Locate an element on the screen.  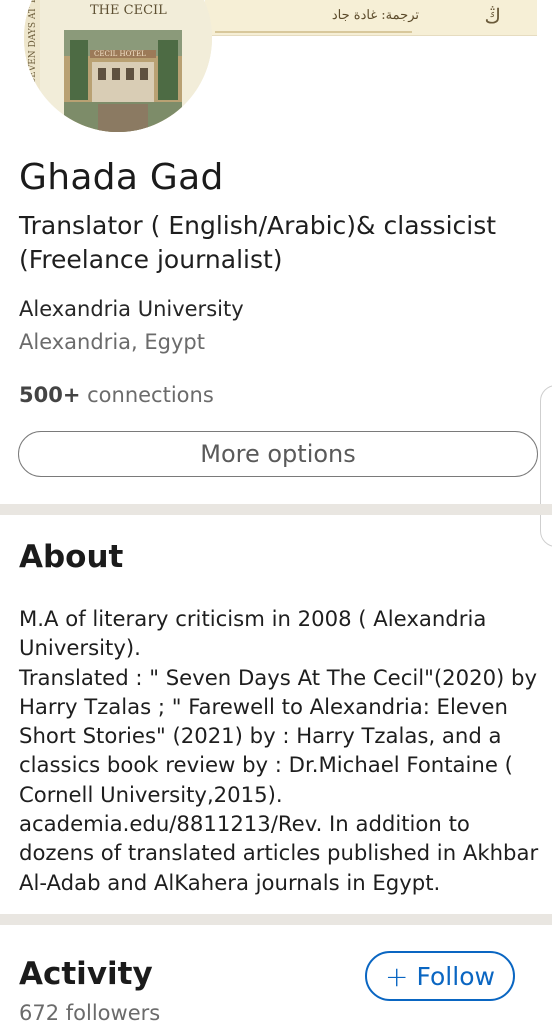
banner-logo-icon: ڭ is located at coordinates (492, 16).